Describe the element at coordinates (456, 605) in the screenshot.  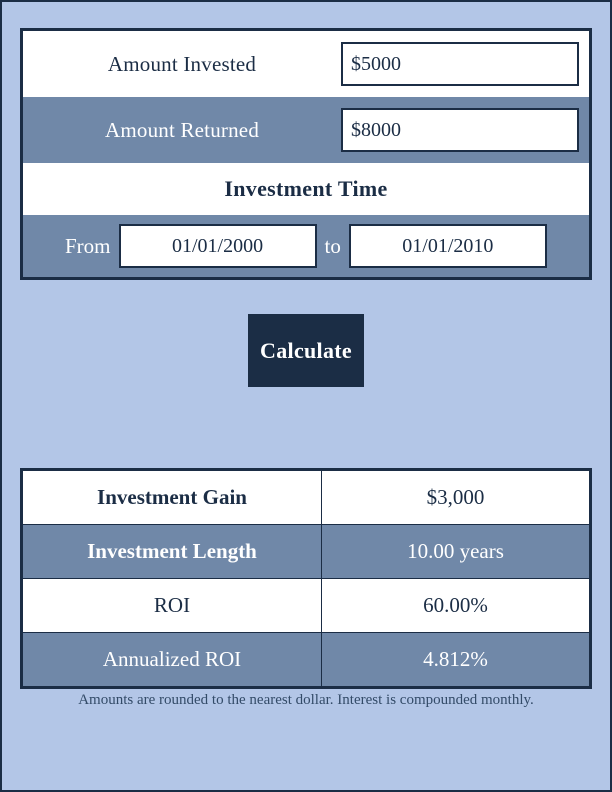
I see `result-value-roi: 60.00%` at that location.